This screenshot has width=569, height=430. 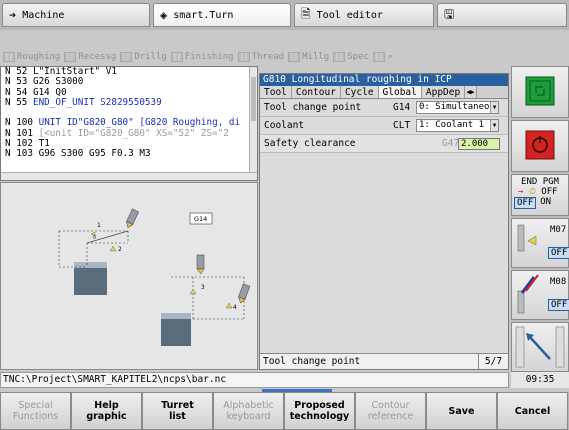 I want to click on end-pgm-toggle: END PGM → ⏲ OFF OFF ON, so click(x=540, y=195).